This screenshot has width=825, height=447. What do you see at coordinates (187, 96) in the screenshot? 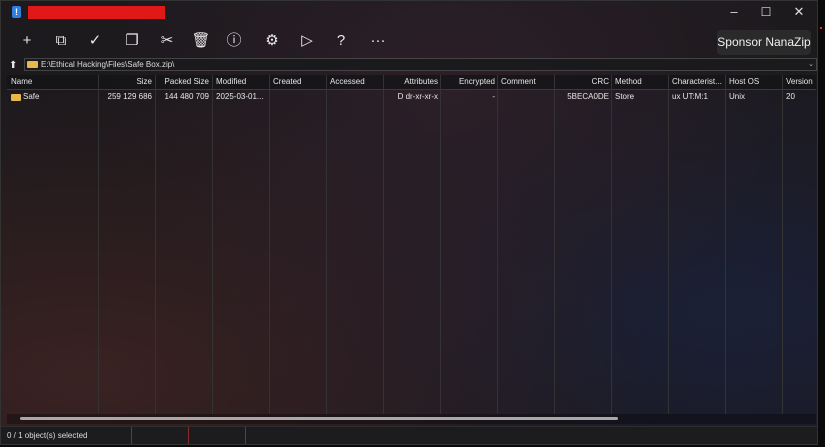
I see `cell-packed-size: 144 480 709` at bounding box center [187, 96].